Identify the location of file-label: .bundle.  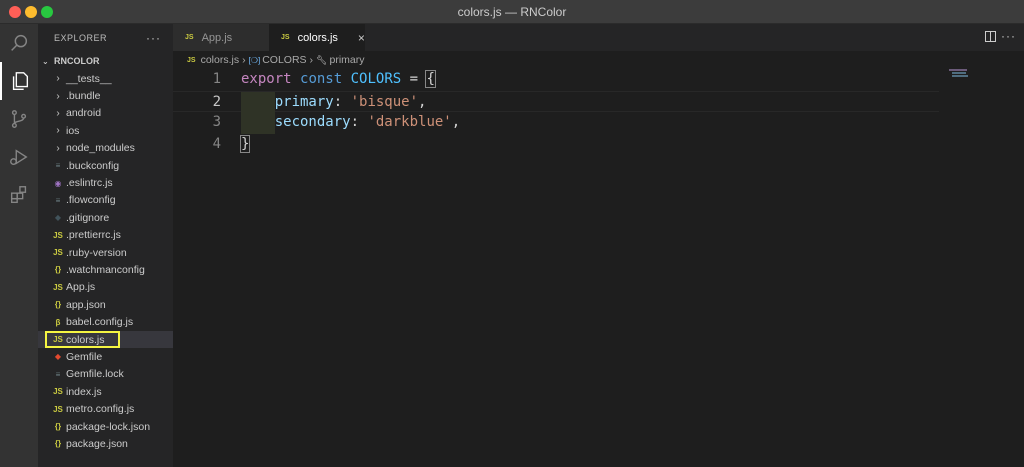
(83, 96).